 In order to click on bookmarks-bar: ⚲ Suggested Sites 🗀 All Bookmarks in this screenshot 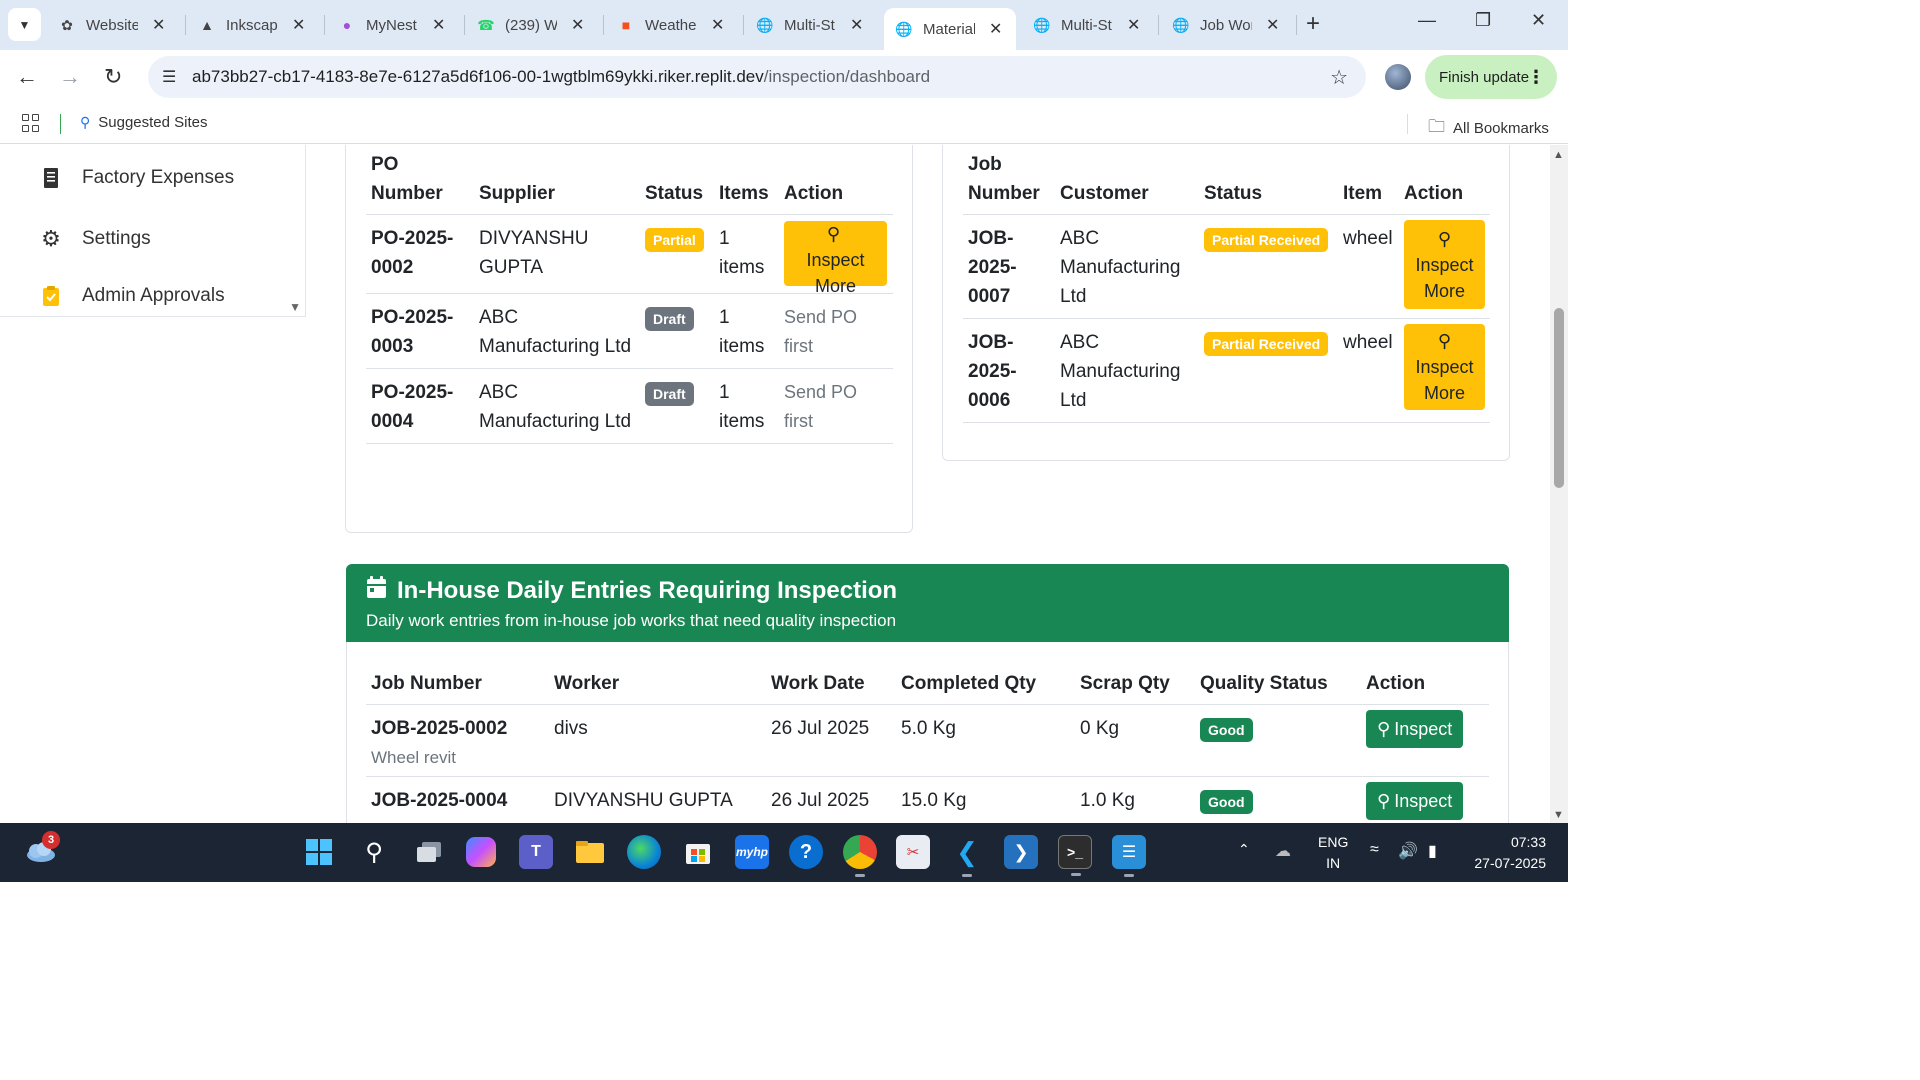, I will do `click(784, 124)`.